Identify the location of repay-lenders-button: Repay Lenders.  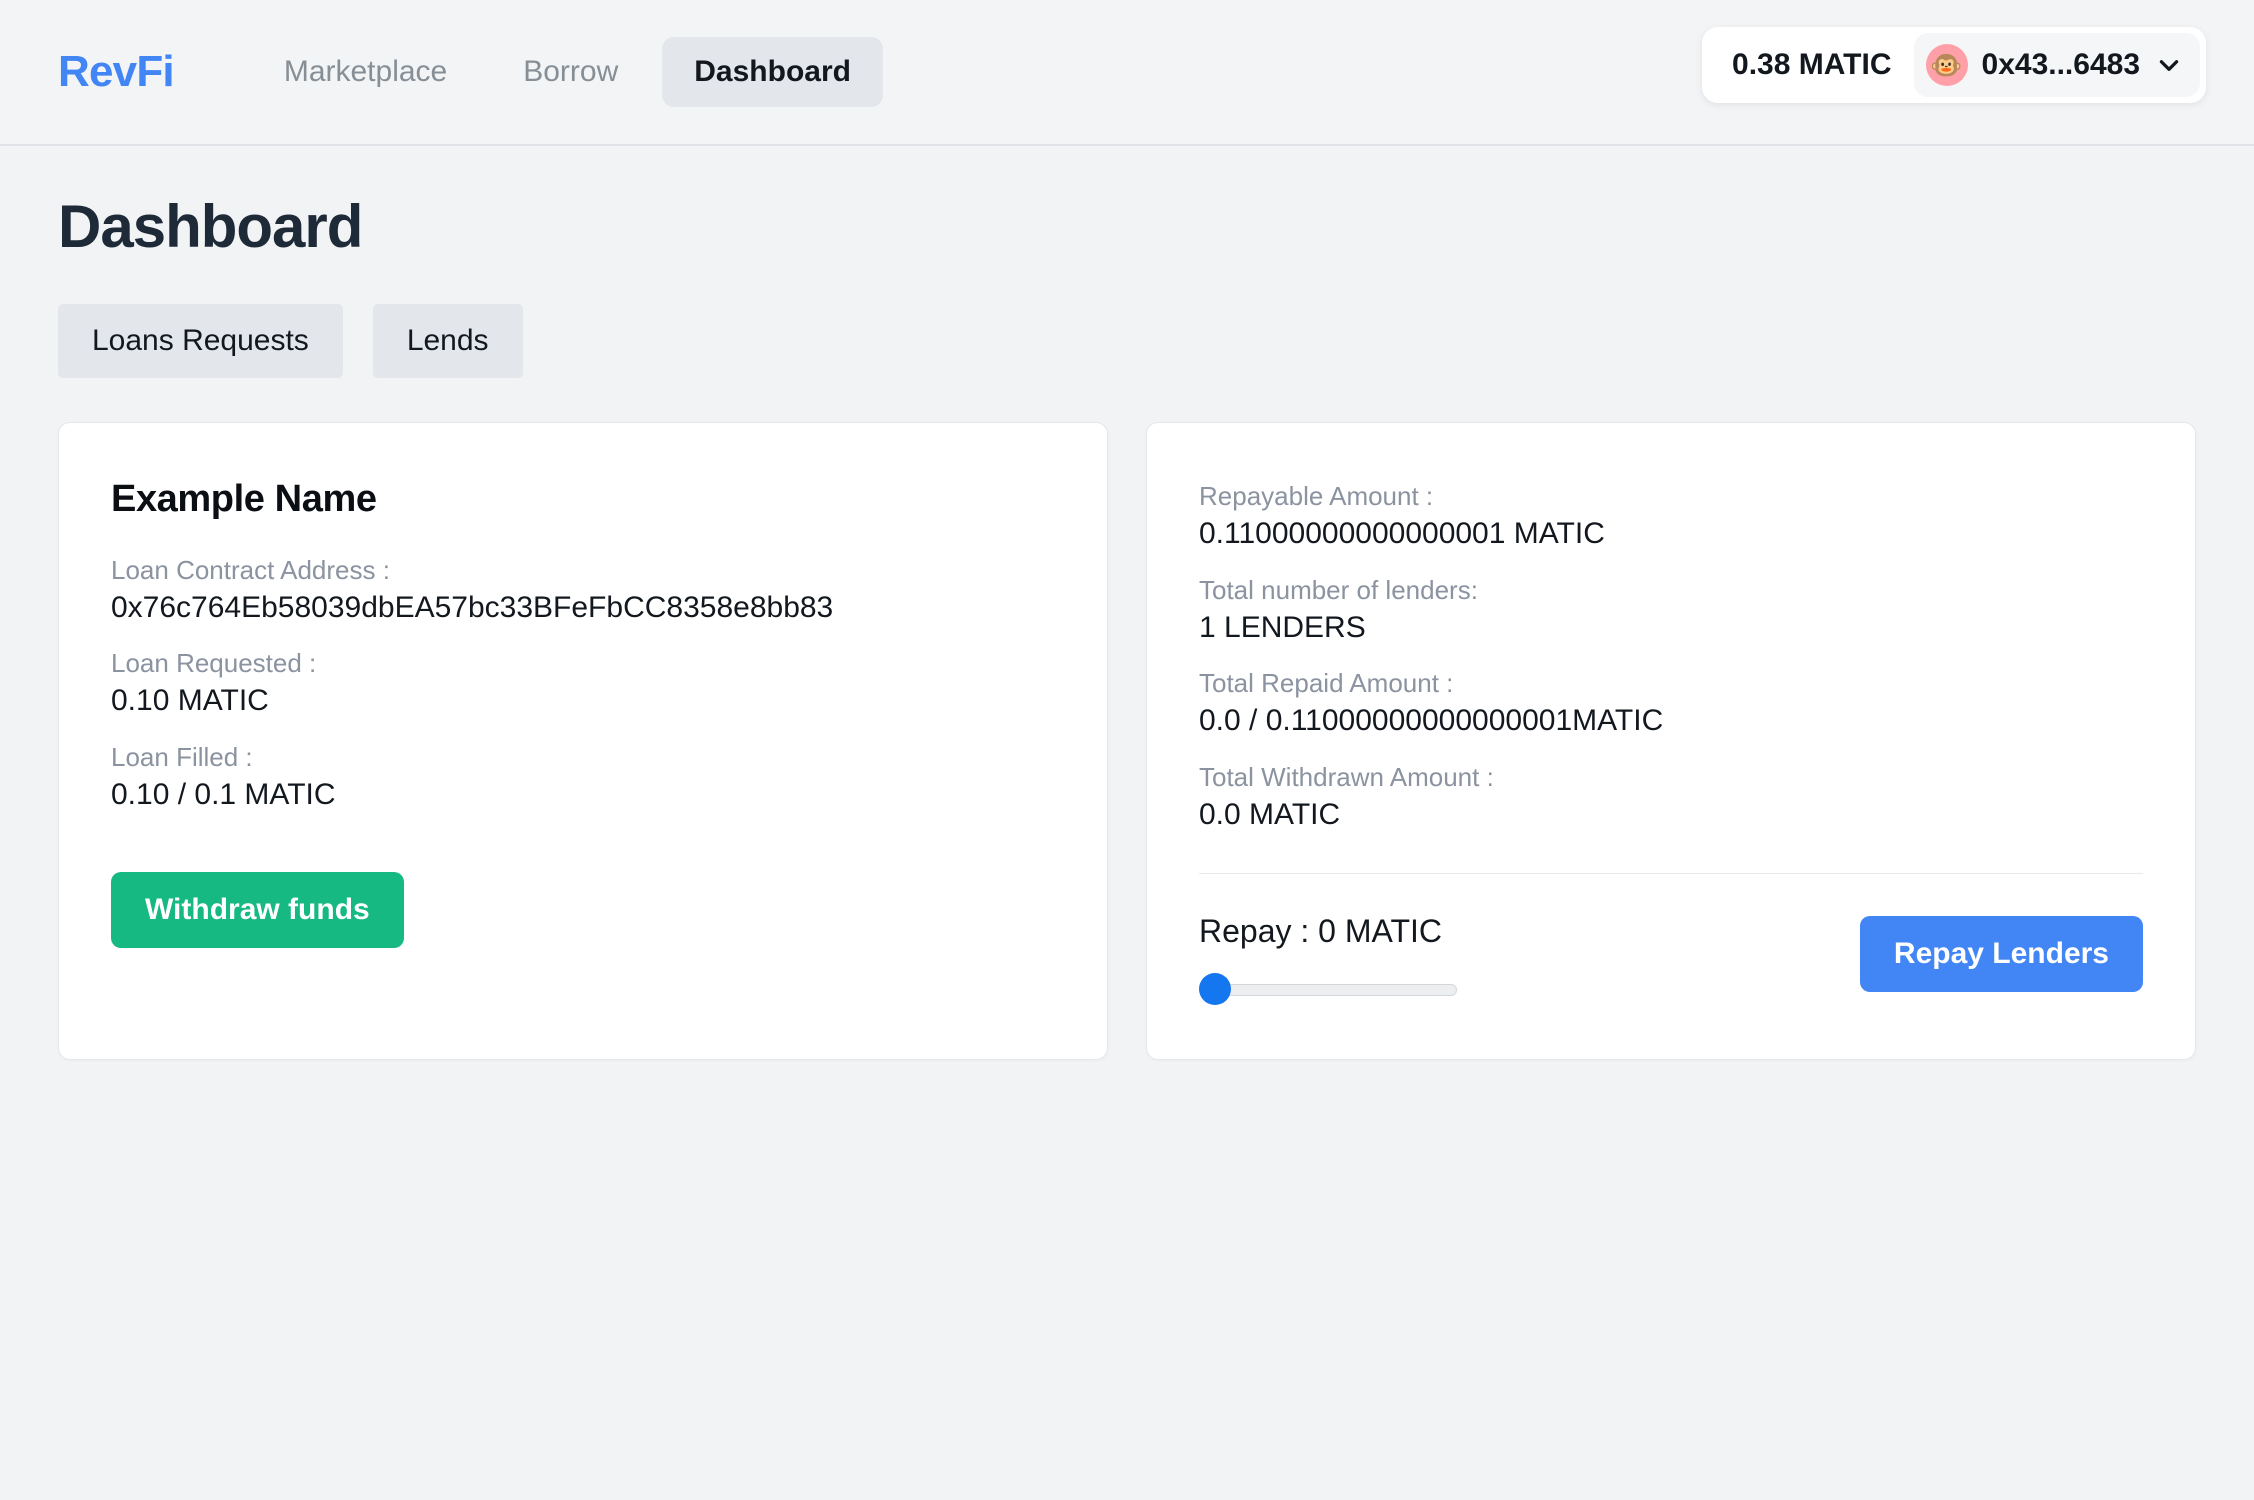
(2001, 954).